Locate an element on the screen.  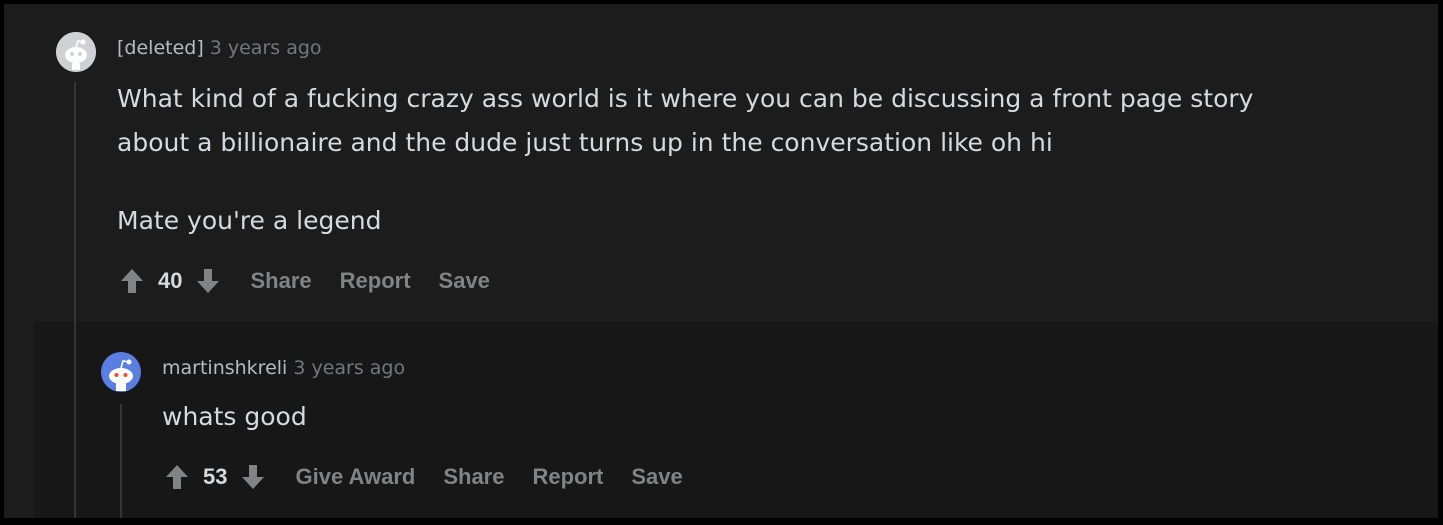
vote-count: 40 is located at coordinates (170, 280).